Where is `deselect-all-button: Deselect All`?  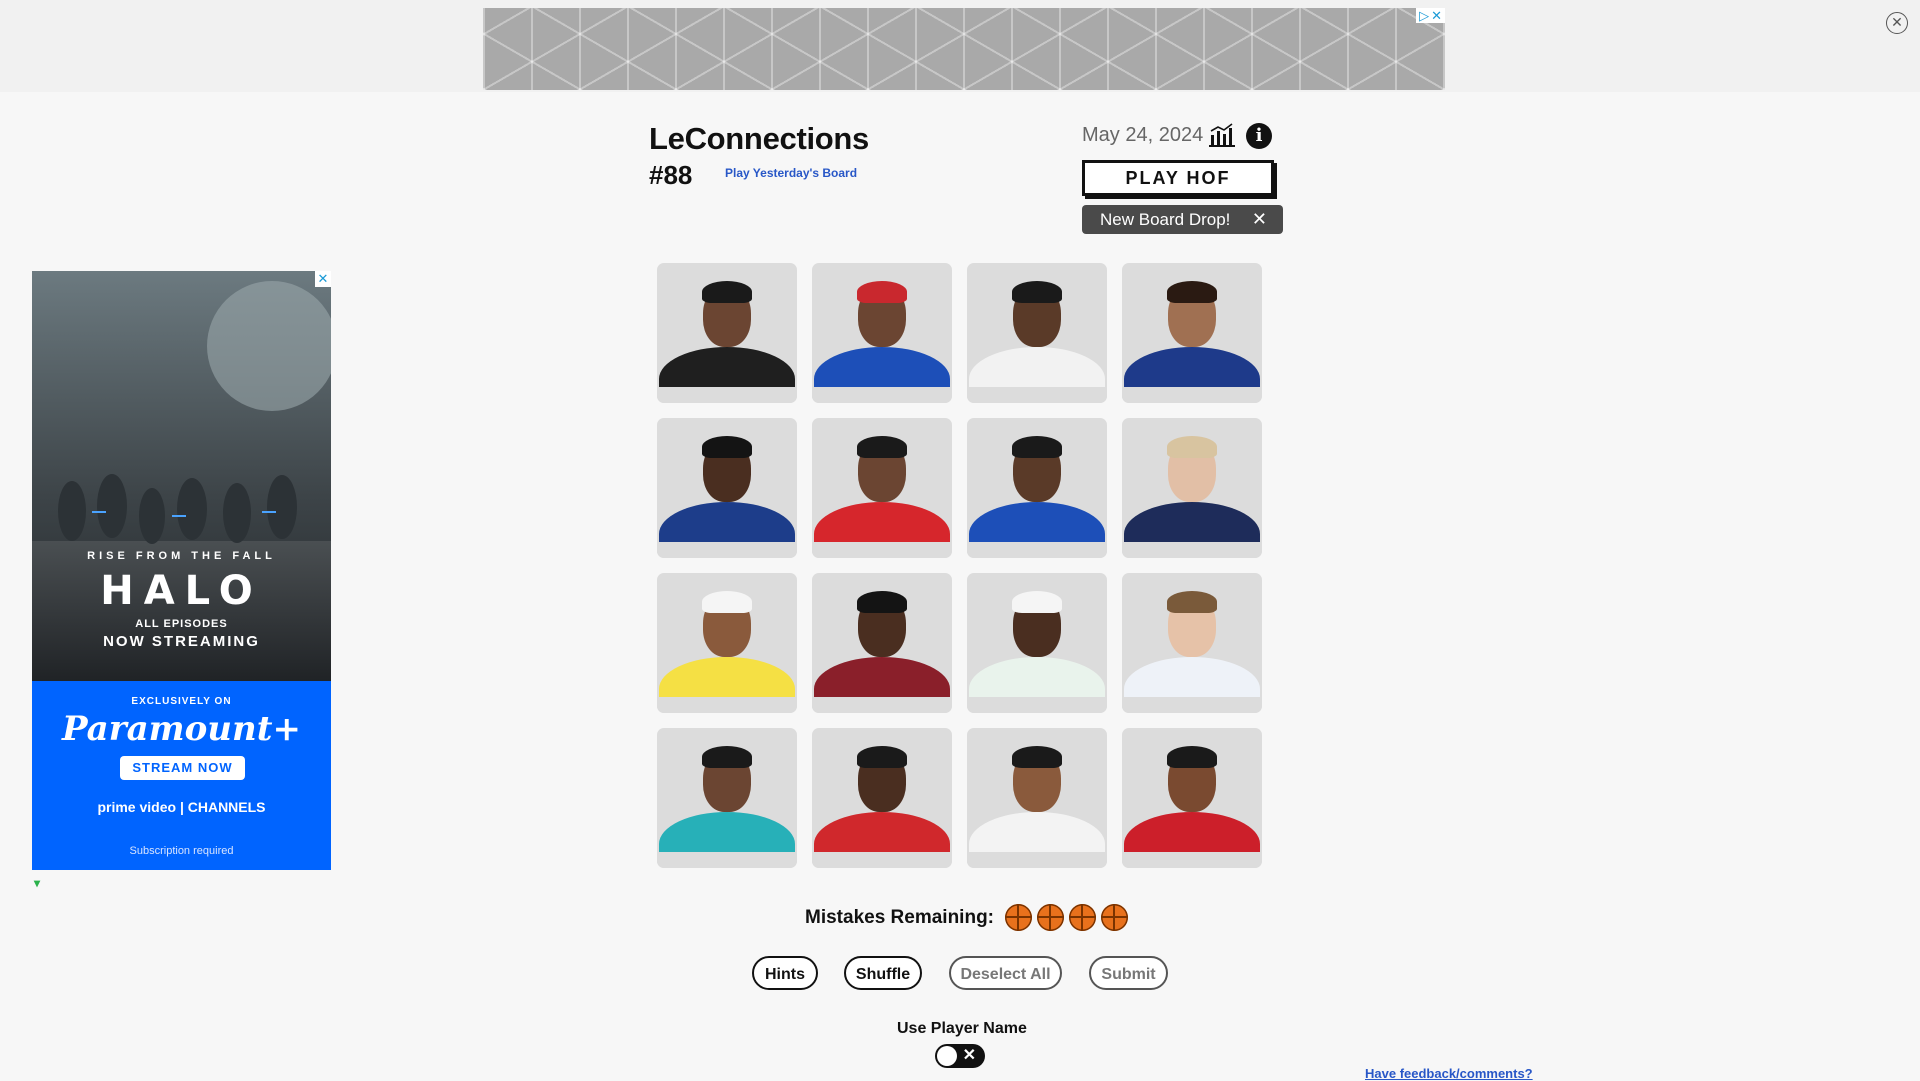
deselect-all-button: Deselect All is located at coordinates (1005, 973).